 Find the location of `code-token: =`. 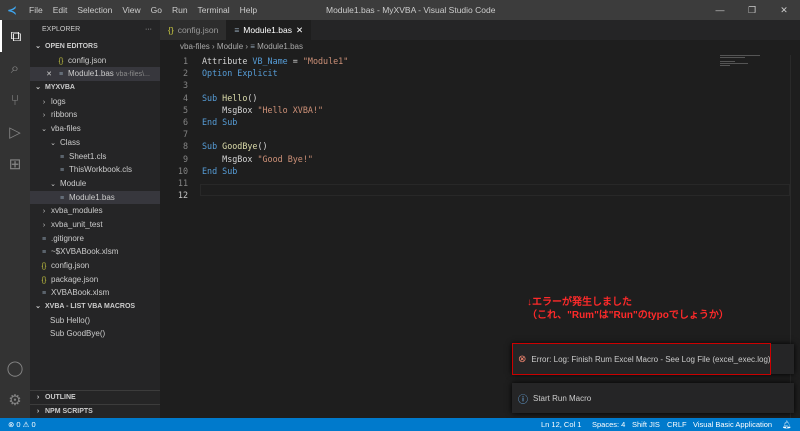

code-token: = is located at coordinates (295, 61).